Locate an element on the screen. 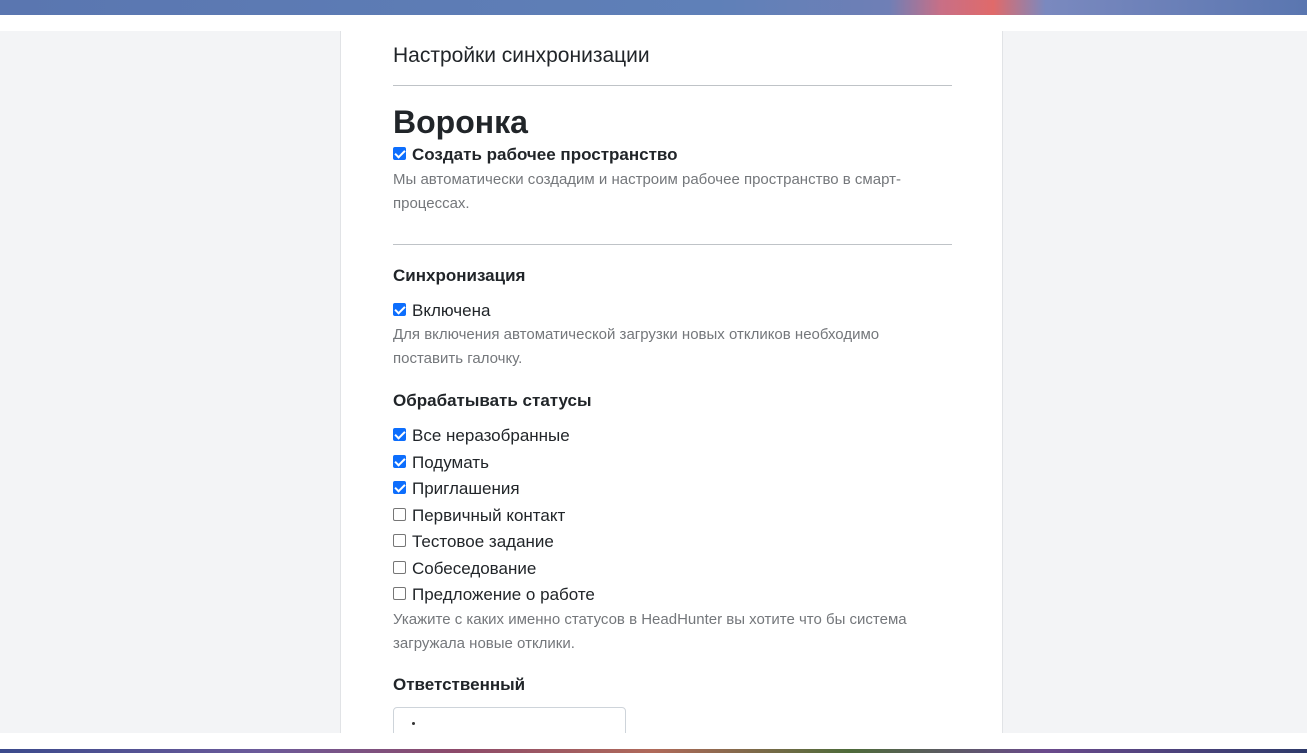 The width and height of the screenshot is (1307, 753). create-workspace-checkbox is located at coordinates (399, 154).